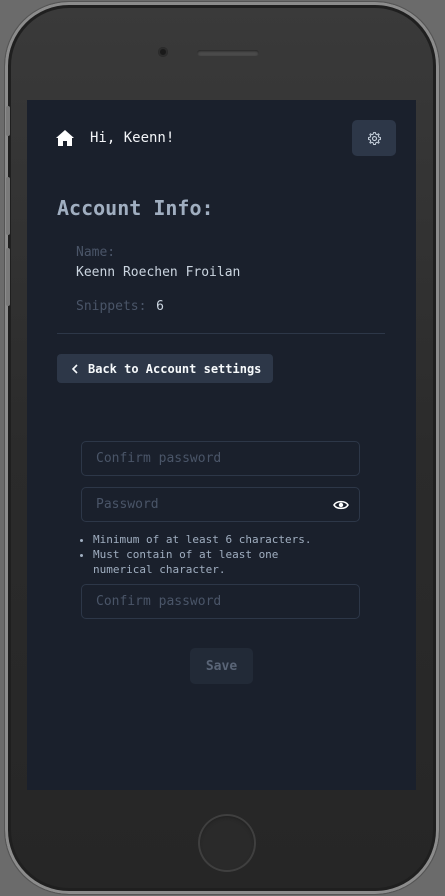 This screenshot has height=896, width=445. I want to click on password-input, so click(220, 504).